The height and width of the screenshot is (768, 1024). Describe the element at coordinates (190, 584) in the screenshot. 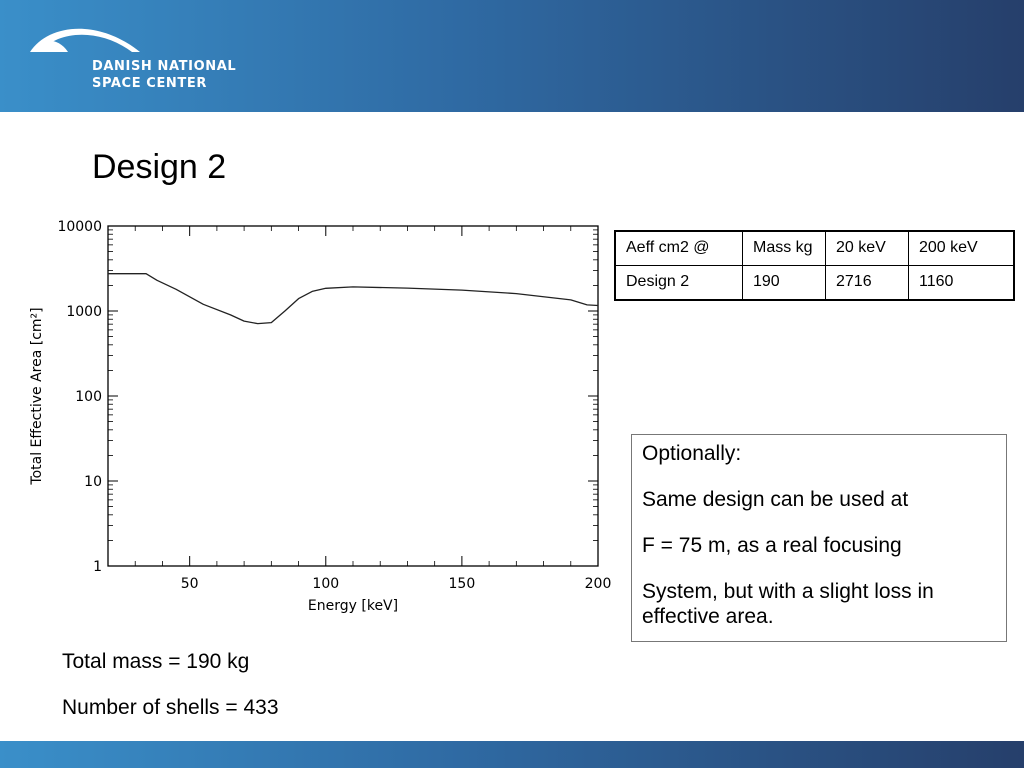

I see `x-tick-label: 50` at that location.